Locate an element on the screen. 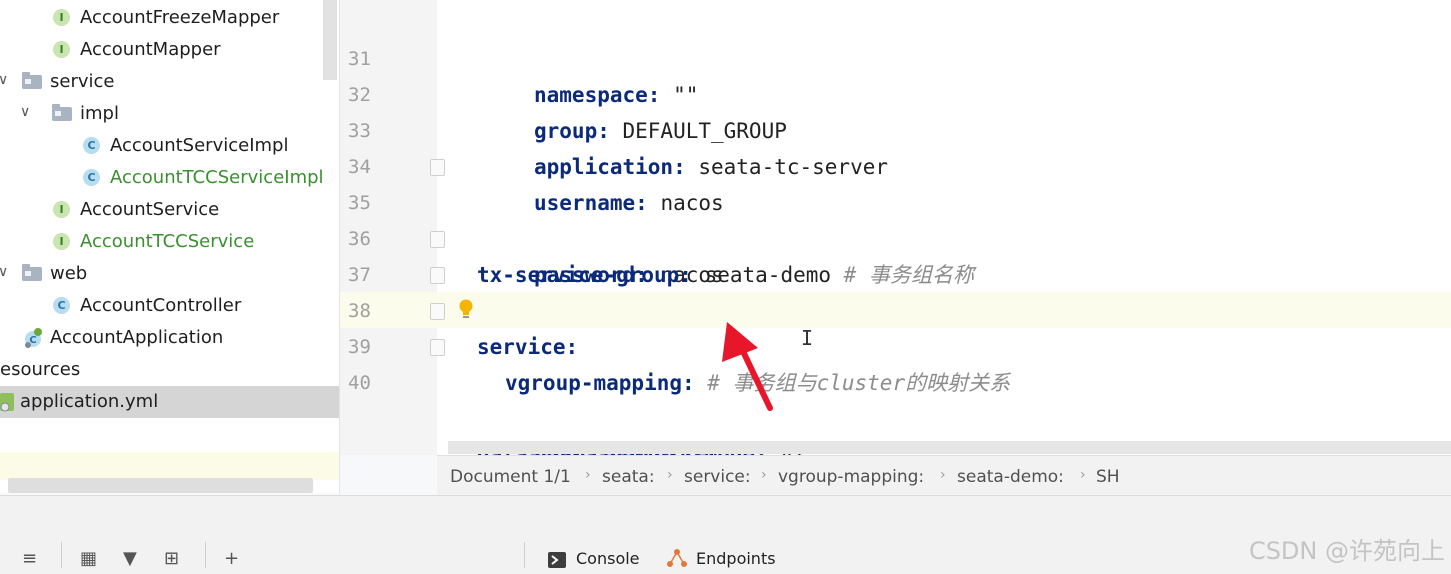  breadcrumb-sh: SH is located at coordinates (1108, 477).